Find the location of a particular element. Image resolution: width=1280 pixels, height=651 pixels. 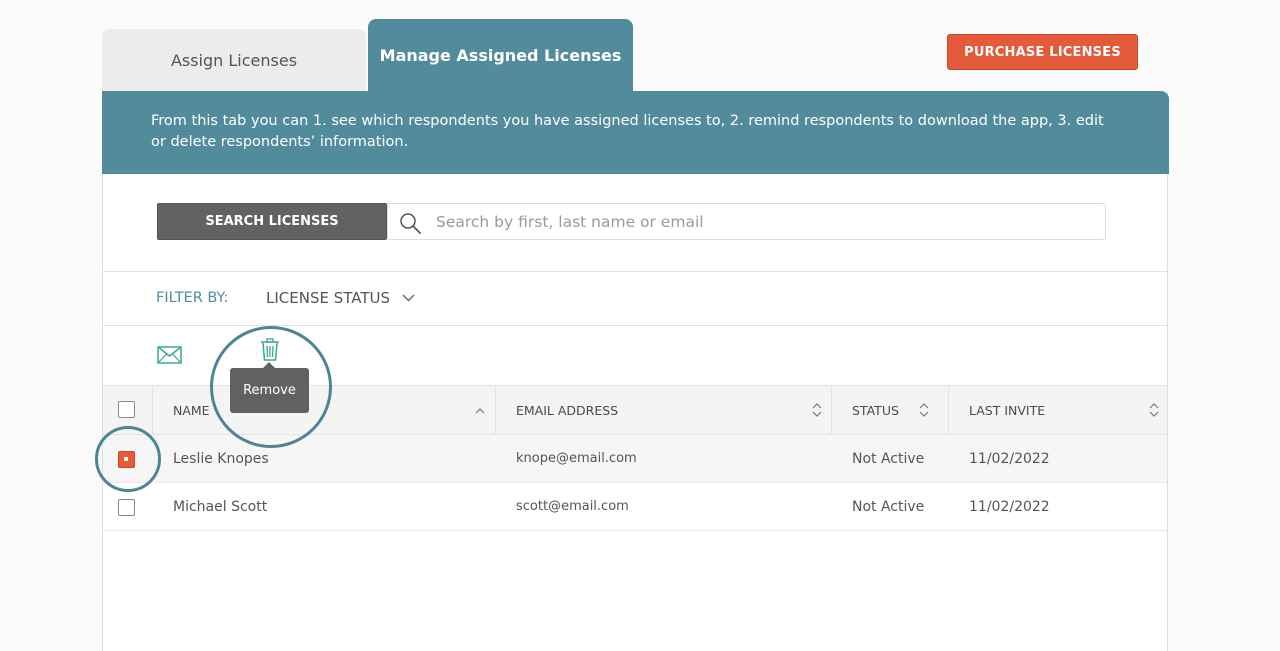

cell-name: Leslie Knopes is located at coordinates (221, 458).